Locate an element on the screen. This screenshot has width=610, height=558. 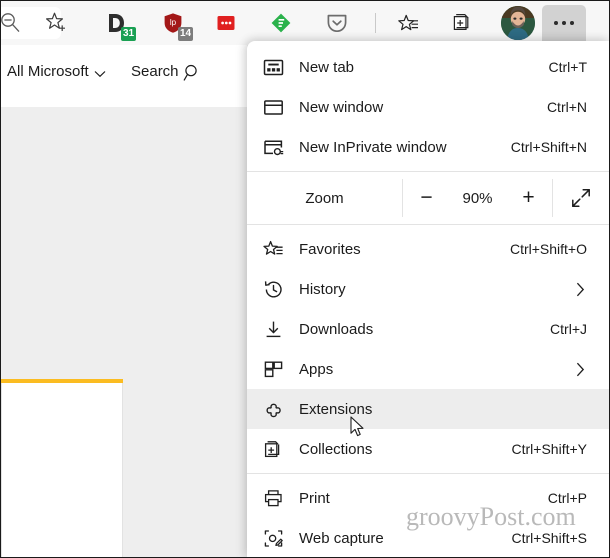
page-card is located at coordinates (62, 470).